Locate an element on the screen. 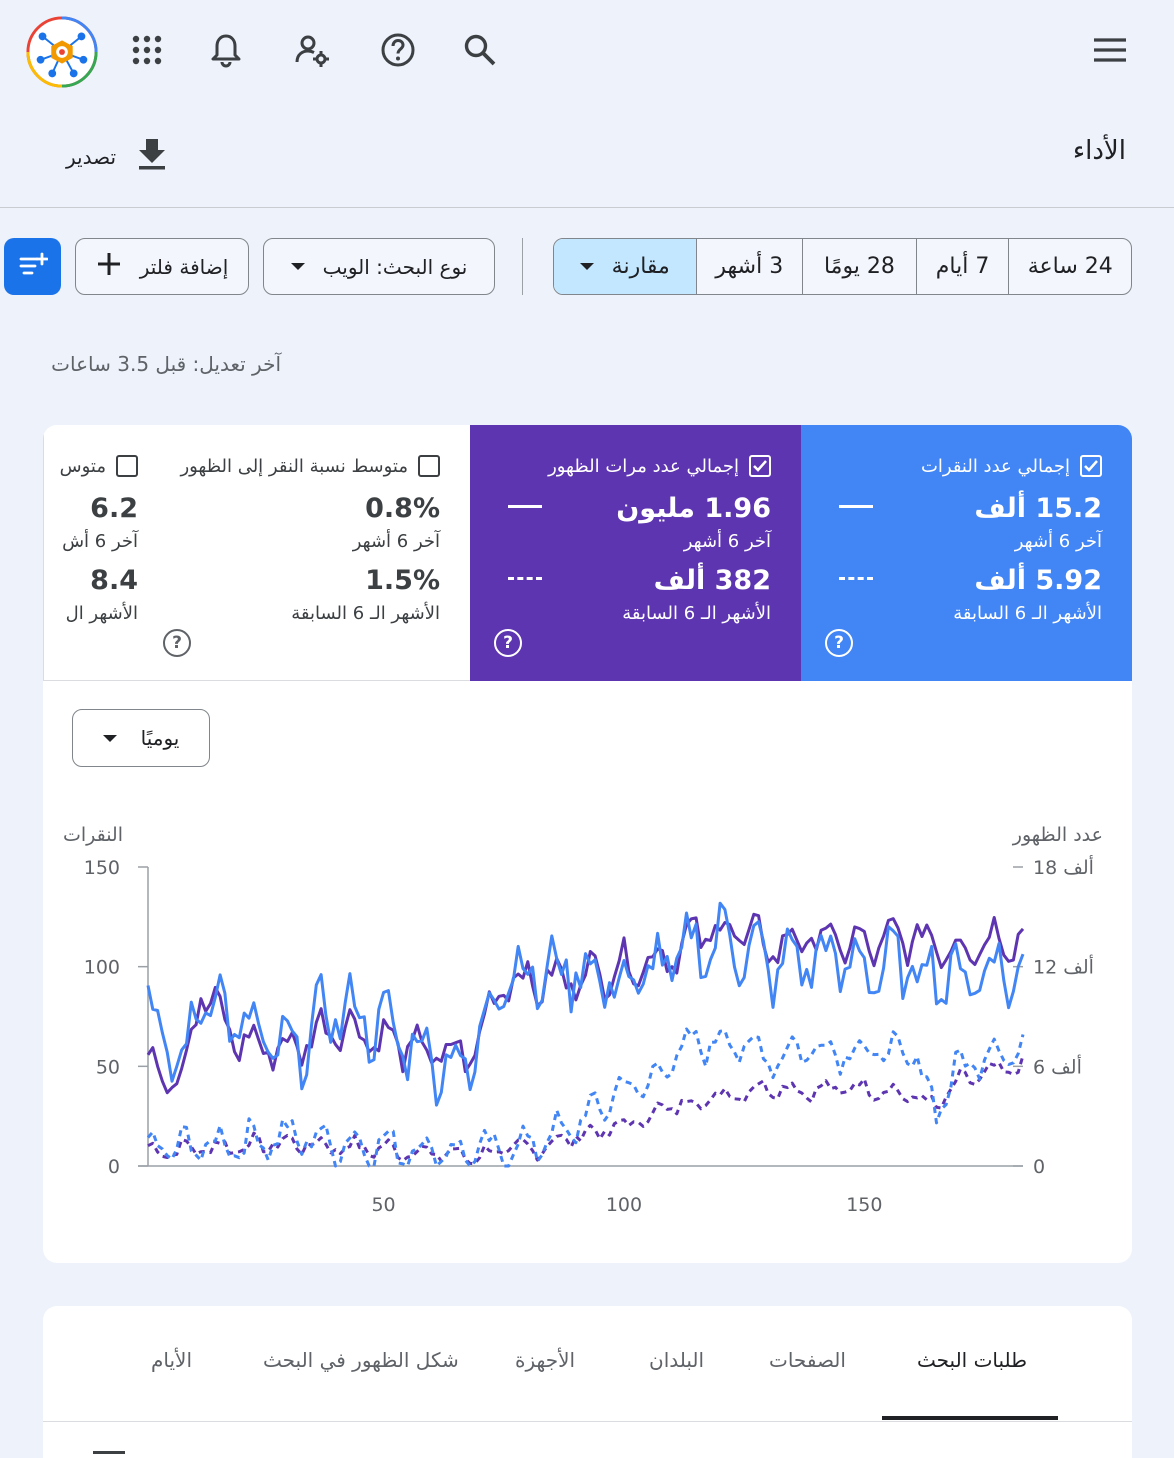  y-tick-left: 50 is located at coordinates (108, 1067).